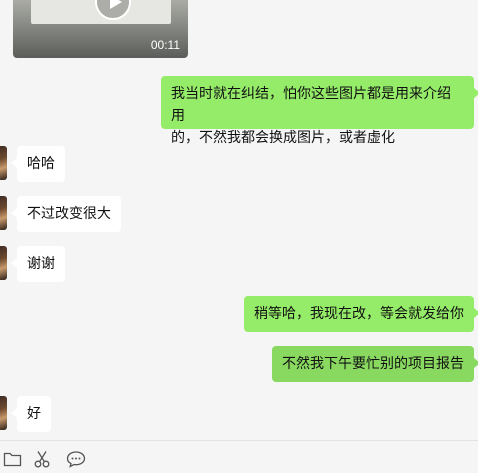  I want to click on message-bubble-self: 不然我下午要忙别的项目报告, so click(375, 364).